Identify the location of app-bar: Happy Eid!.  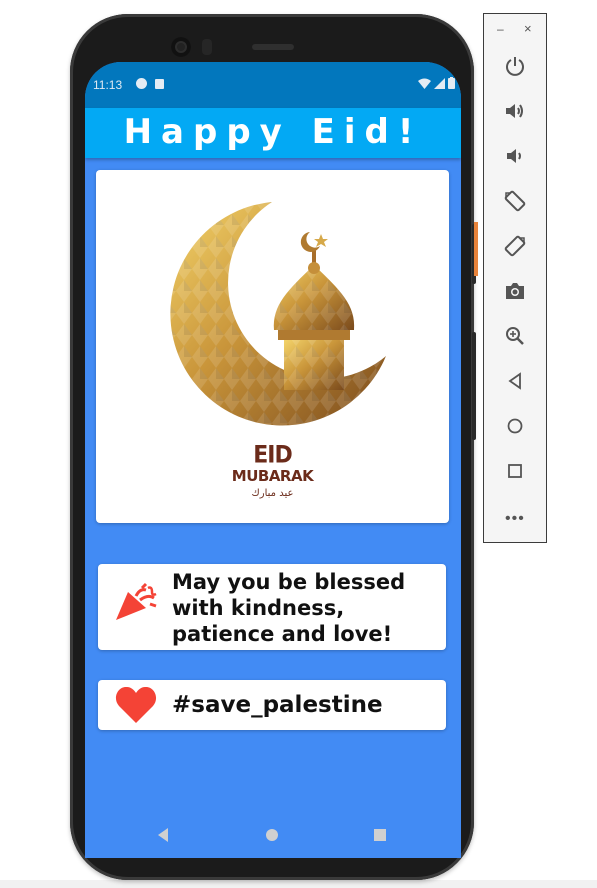
(273, 133).